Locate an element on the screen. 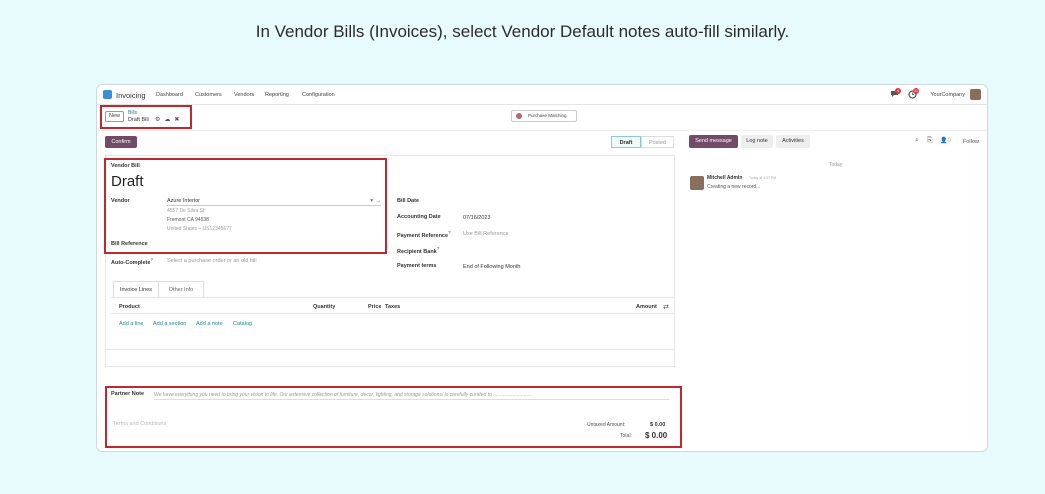  column-product: Product is located at coordinates (129, 307).